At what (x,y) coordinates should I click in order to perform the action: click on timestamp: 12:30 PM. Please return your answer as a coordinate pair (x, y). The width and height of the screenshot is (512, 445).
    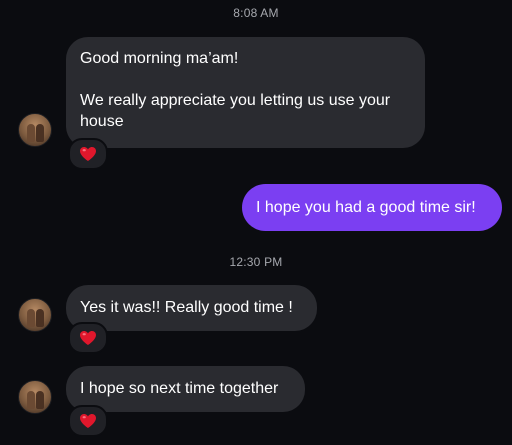
    Looking at the image, I should click on (256, 262).